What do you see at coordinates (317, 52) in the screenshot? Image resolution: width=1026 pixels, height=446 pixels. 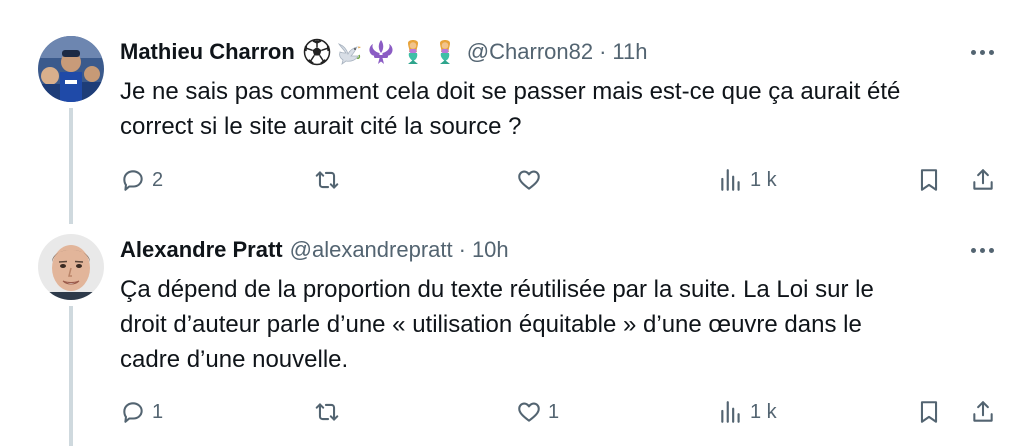 I see `soccer-ball-emoji` at bounding box center [317, 52].